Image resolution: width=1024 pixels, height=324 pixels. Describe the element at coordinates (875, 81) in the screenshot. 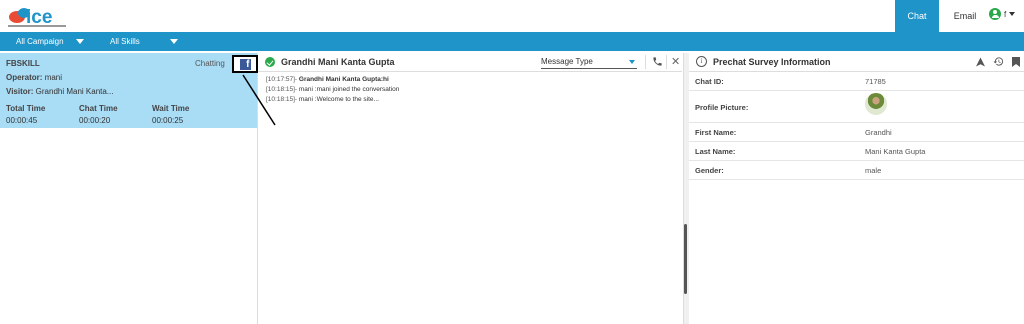

I see `survey-value: 71785` at that location.